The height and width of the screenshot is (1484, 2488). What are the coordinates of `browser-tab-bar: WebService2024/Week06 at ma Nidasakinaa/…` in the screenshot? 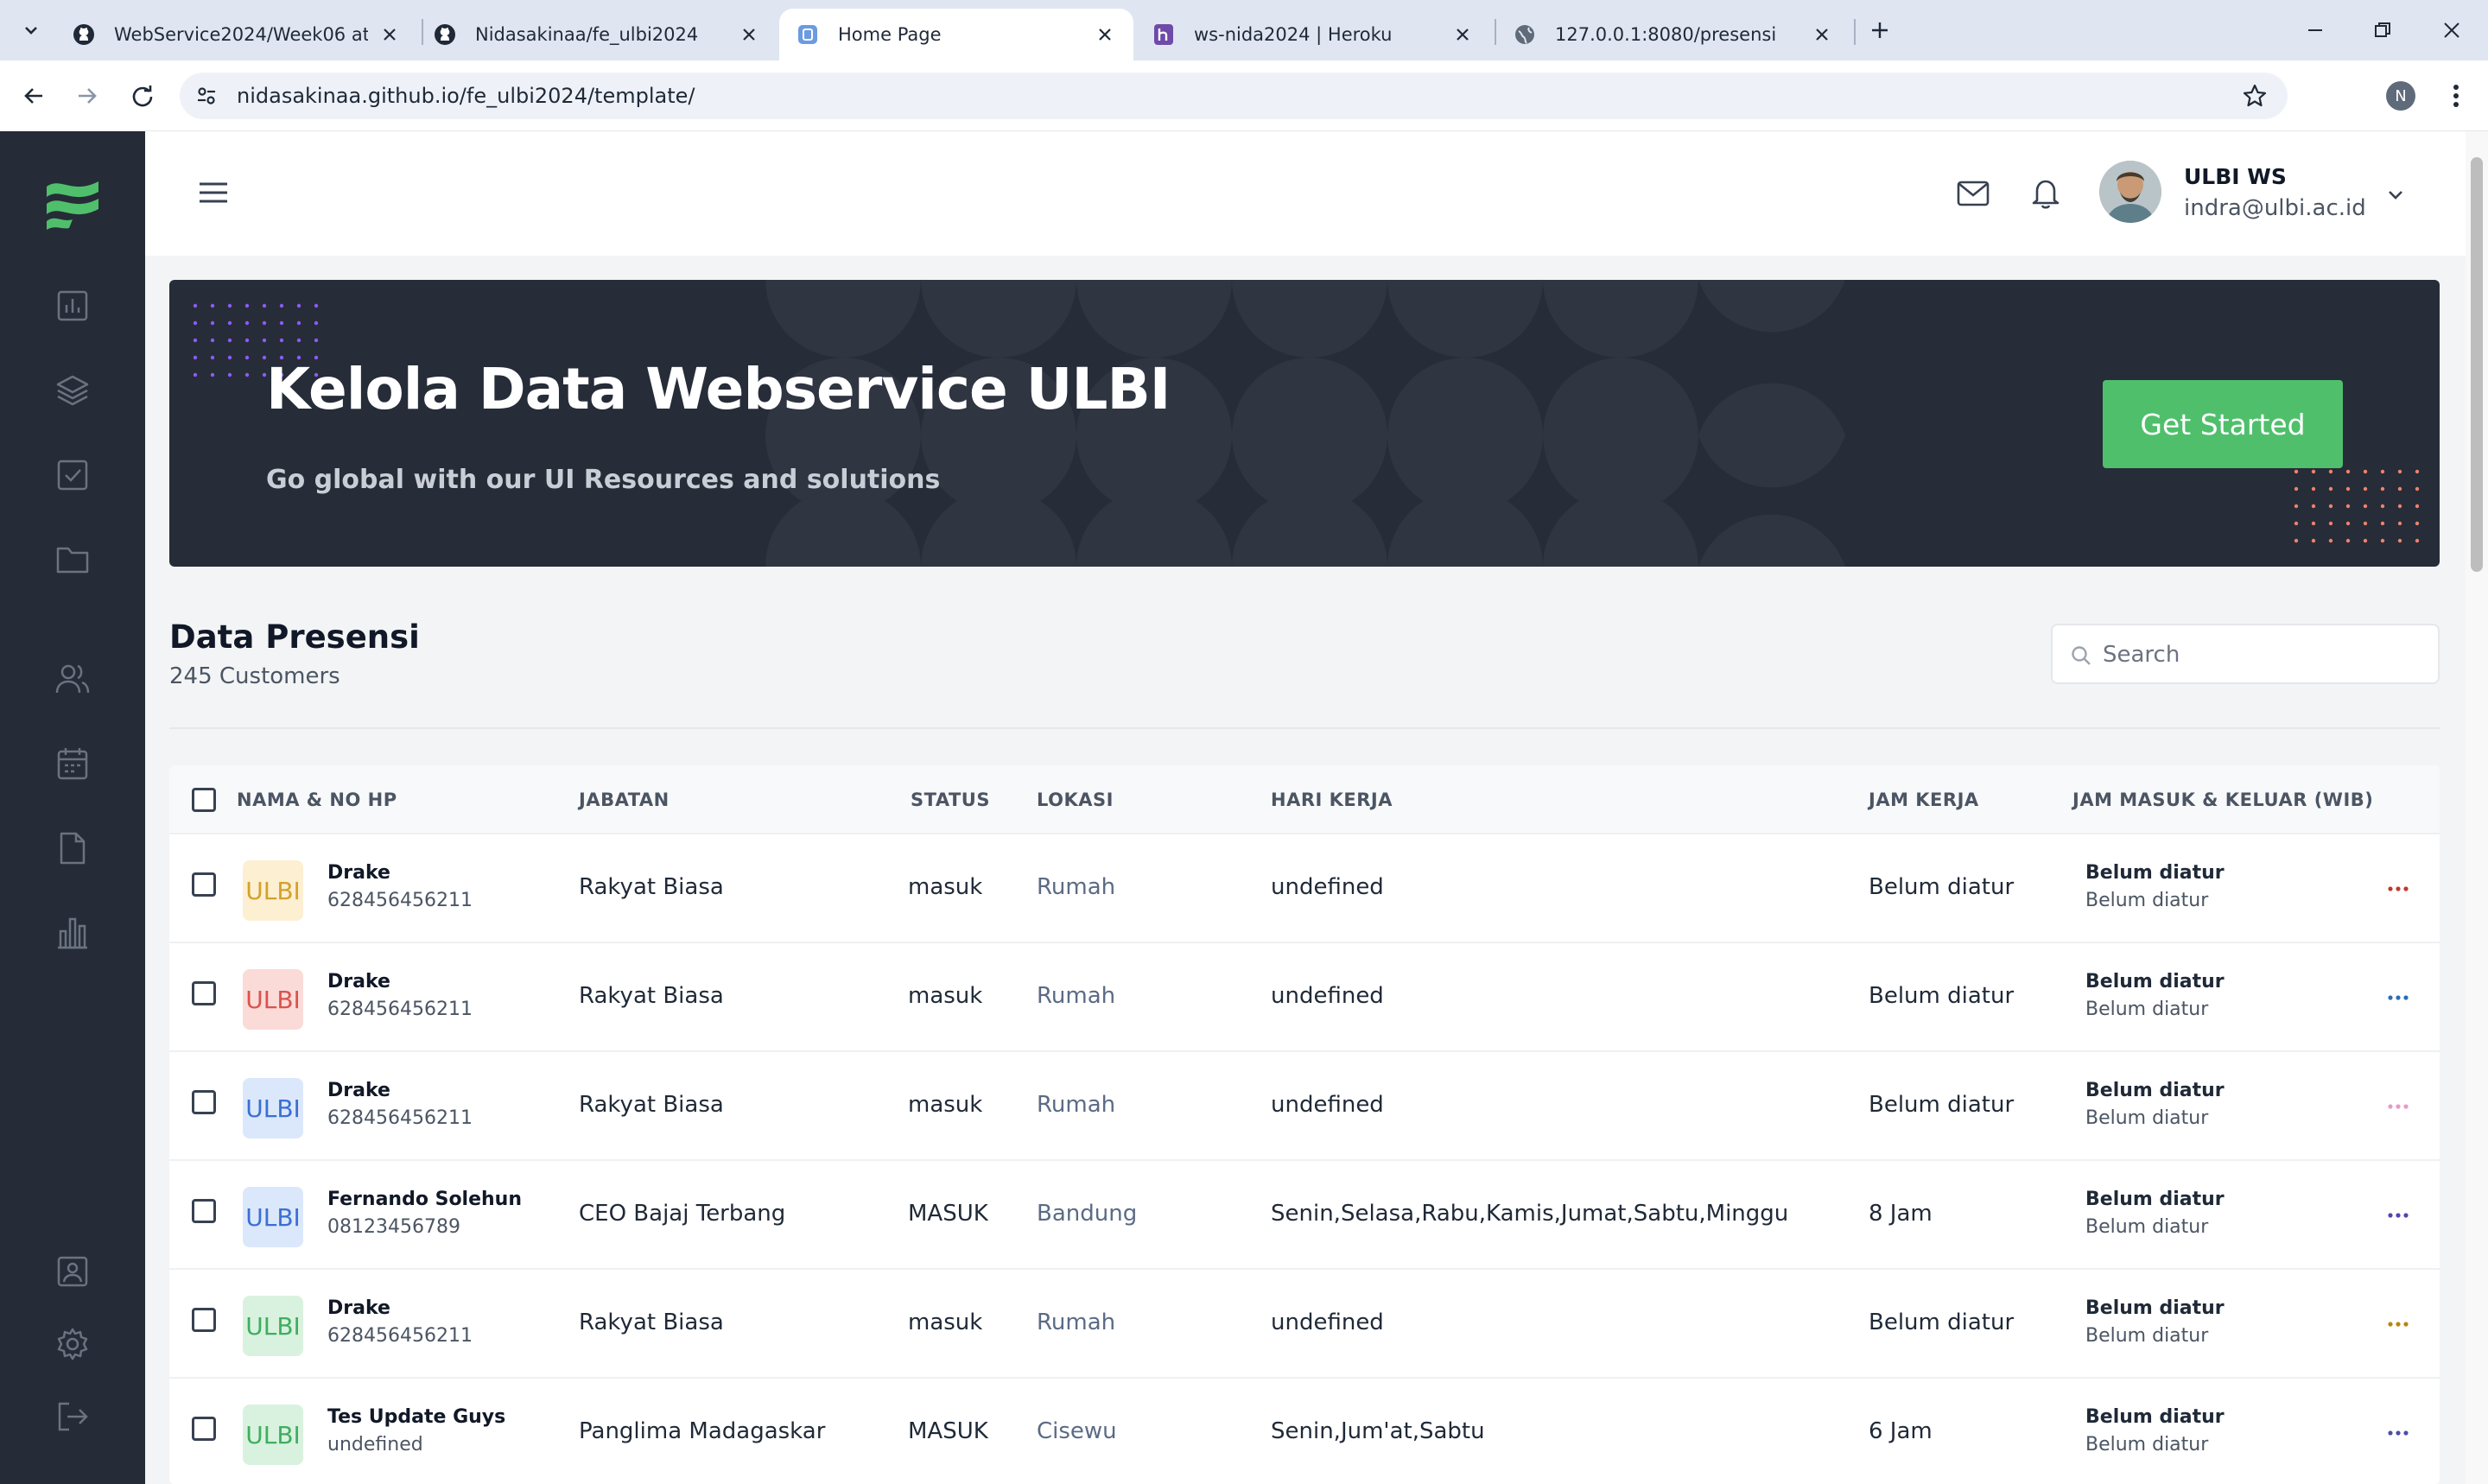 It's located at (1244, 30).